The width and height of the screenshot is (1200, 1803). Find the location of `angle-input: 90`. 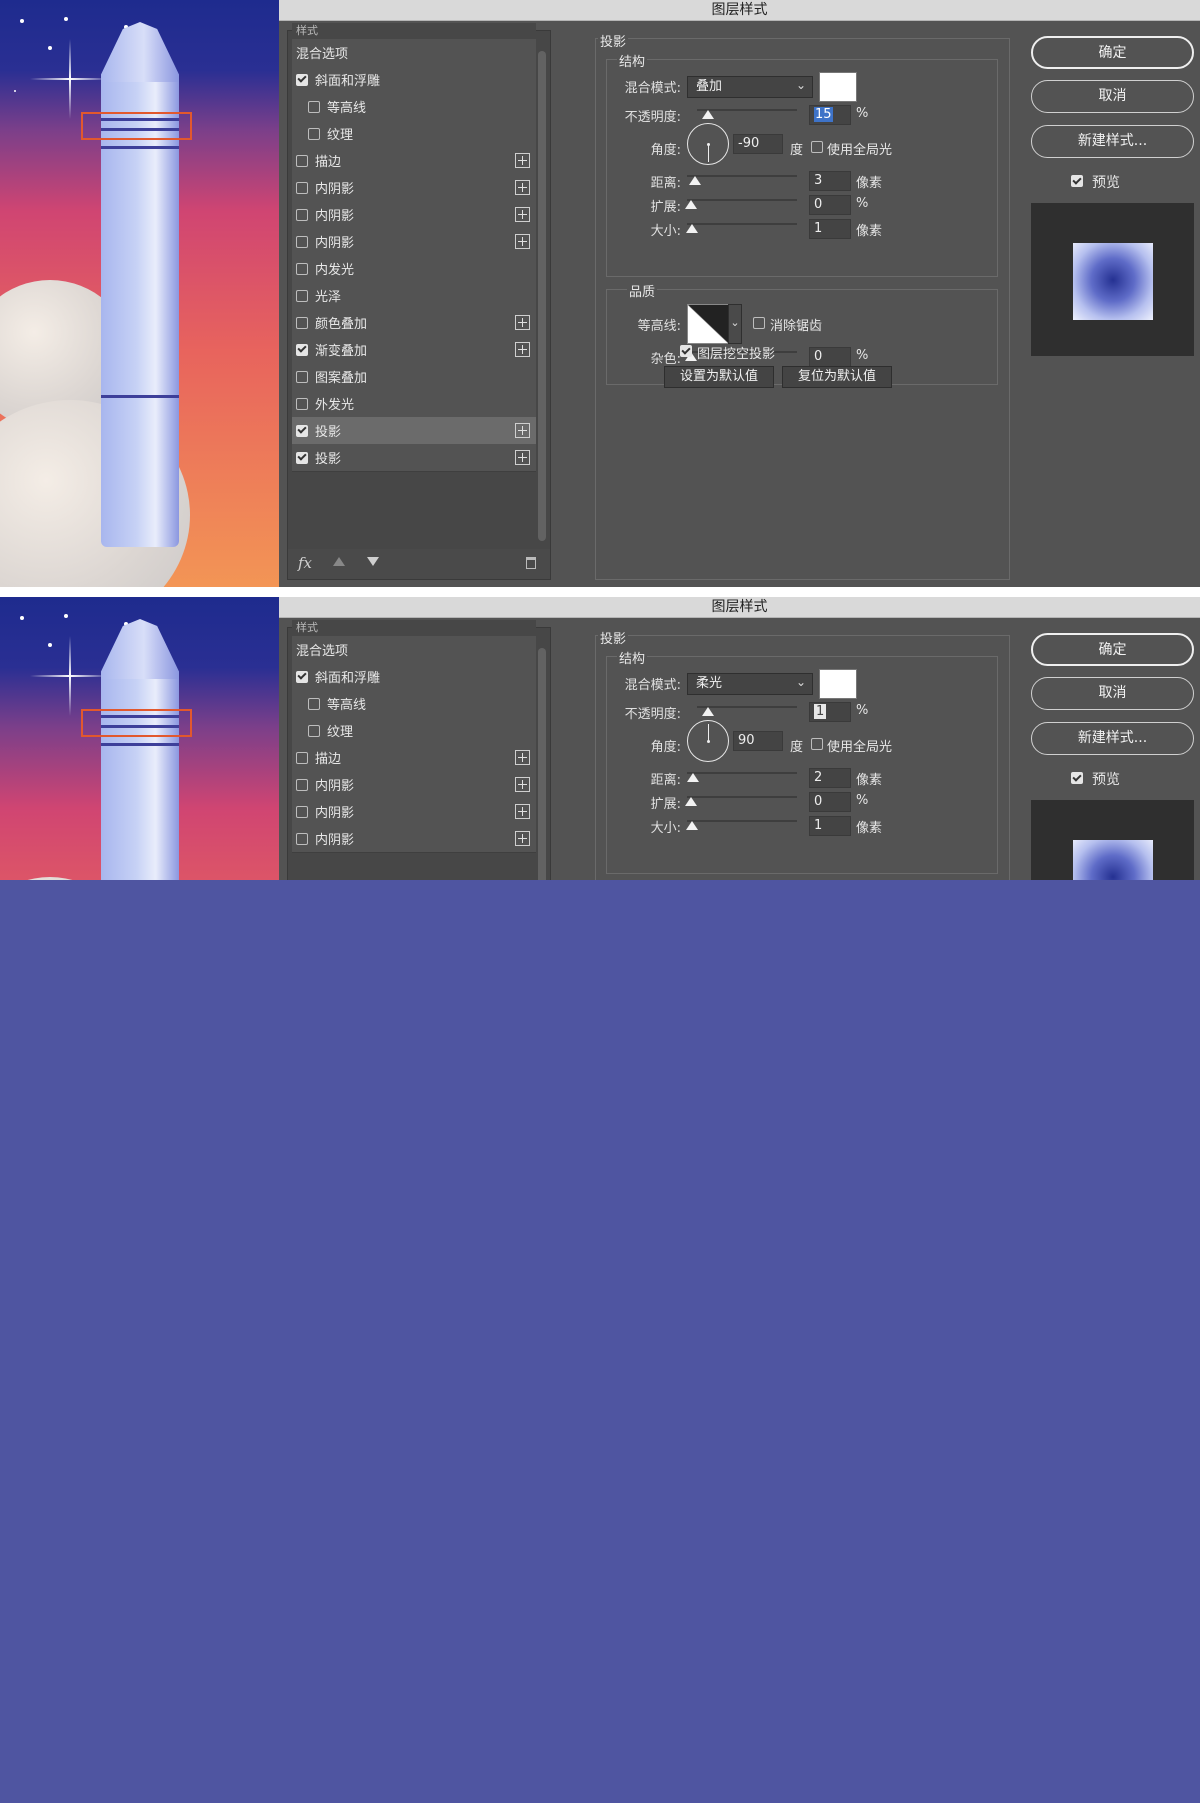

angle-input: 90 is located at coordinates (758, 741).